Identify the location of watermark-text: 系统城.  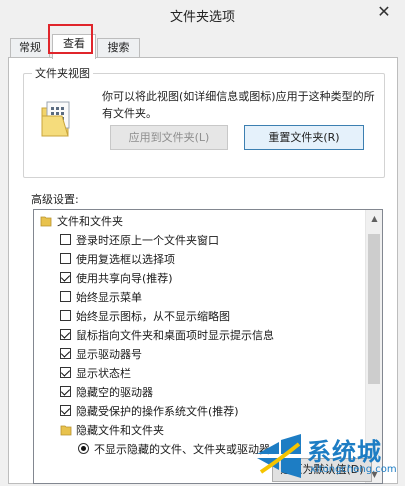
(344, 452).